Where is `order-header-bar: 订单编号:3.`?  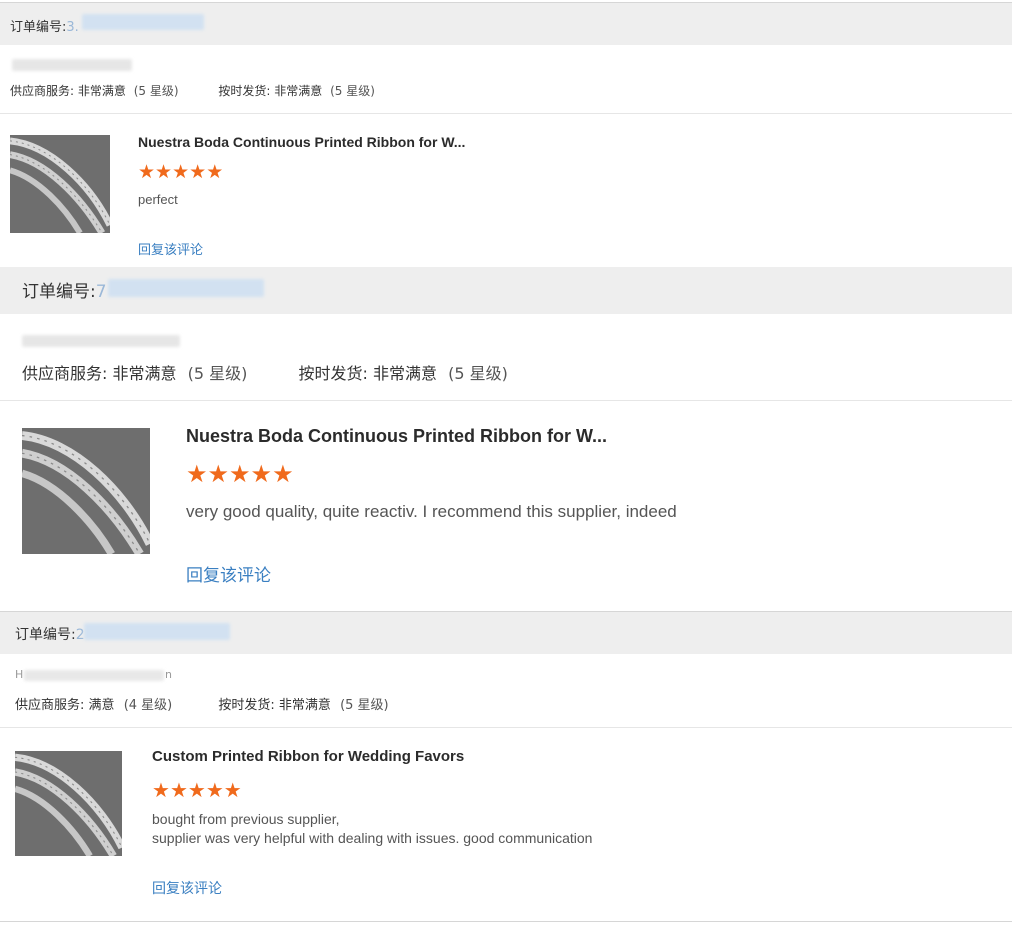 order-header-bar: 订单编号:3. is located at coordinates (506, 24).